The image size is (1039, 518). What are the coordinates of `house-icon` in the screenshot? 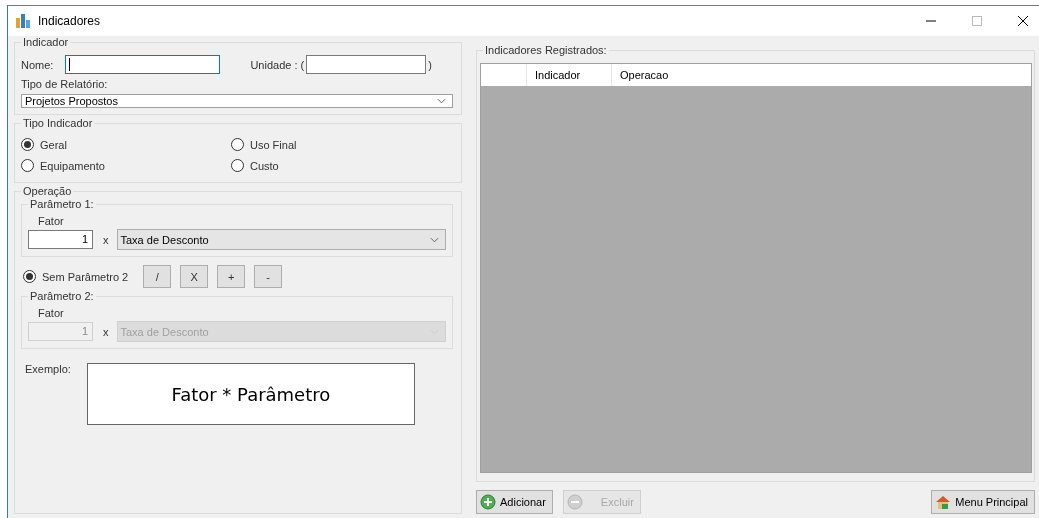 It's located at (943, 502).